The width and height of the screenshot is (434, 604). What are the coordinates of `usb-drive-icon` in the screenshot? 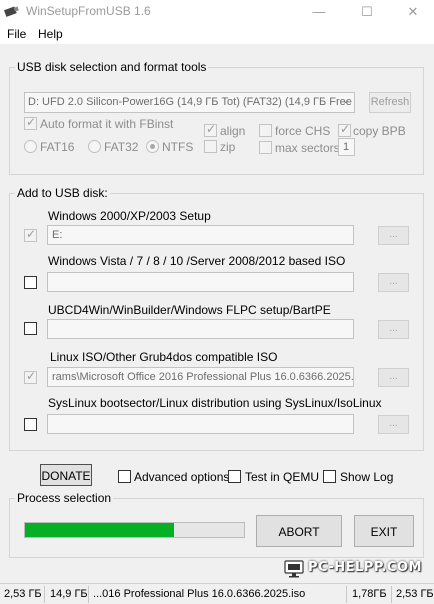 It's located at (11, 11).